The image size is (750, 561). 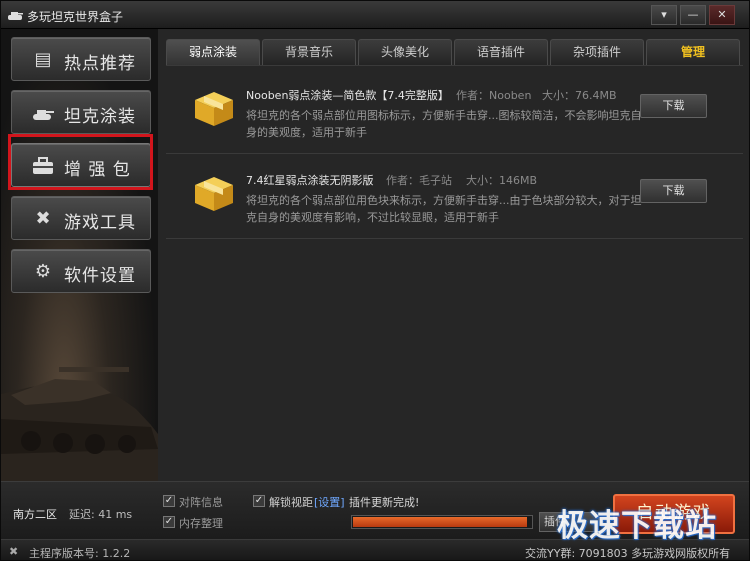 What do you see at coordinates (213, 52) in the screenshot?
I see `tab-weakpoint-skins: 弱点涂装` at bounding box center [213, 52].